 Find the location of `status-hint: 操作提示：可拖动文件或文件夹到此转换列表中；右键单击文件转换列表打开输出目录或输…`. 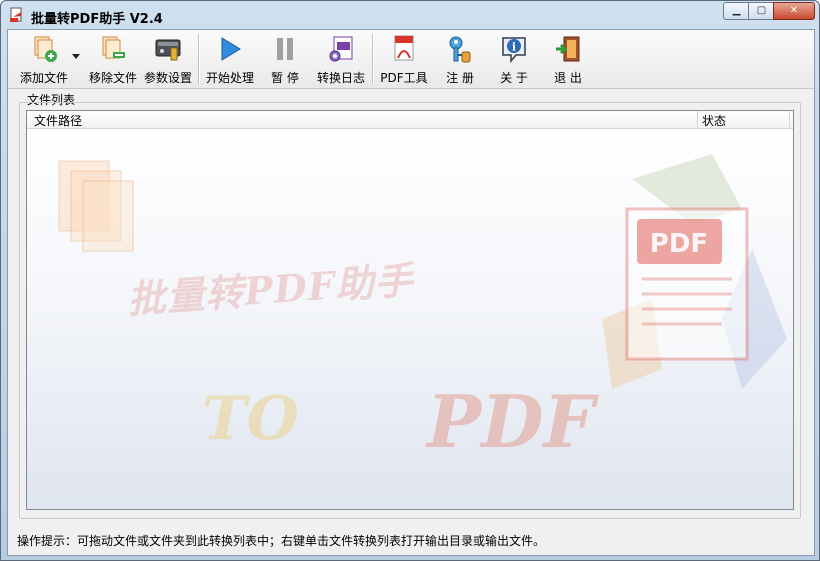

status-hint: 操作提示：可拖动文件或文件夹到此转换列表中；右键单击文件转换列表打开输出目录或输… is located at coordinates (281, 541).